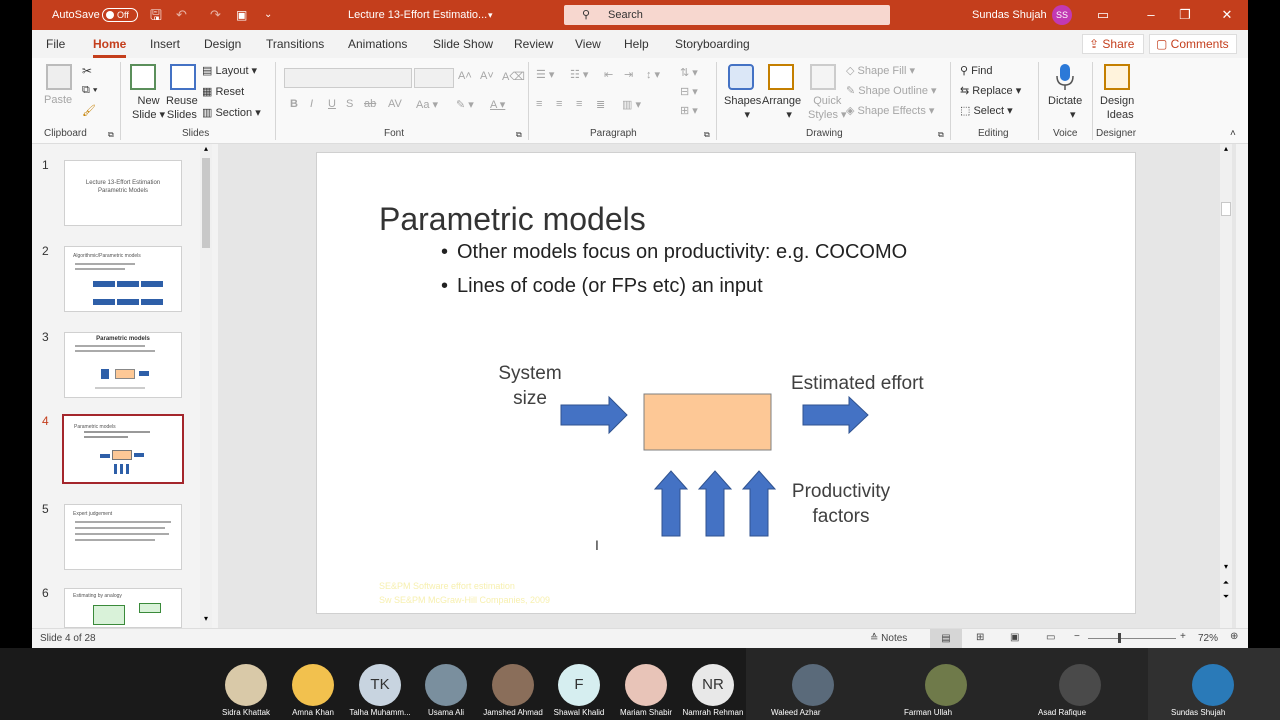 Image resolution: width=1280 pixels, height=720 pixels. What do you see at coordinates (1117, 77) in the screenshot?
I see `design-ideas-icon` at bounding box center [1117, 77].